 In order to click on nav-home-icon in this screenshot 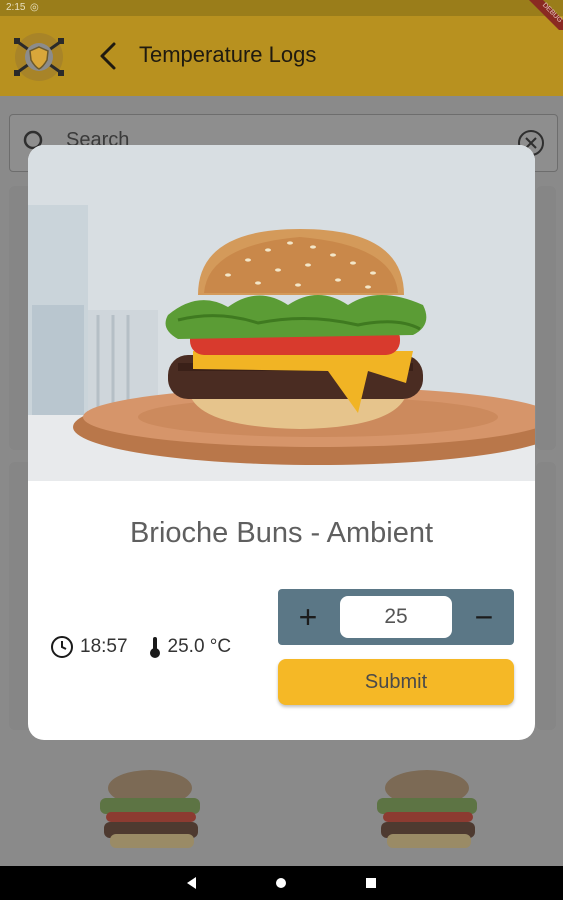, I will do `click(281, 883)`.